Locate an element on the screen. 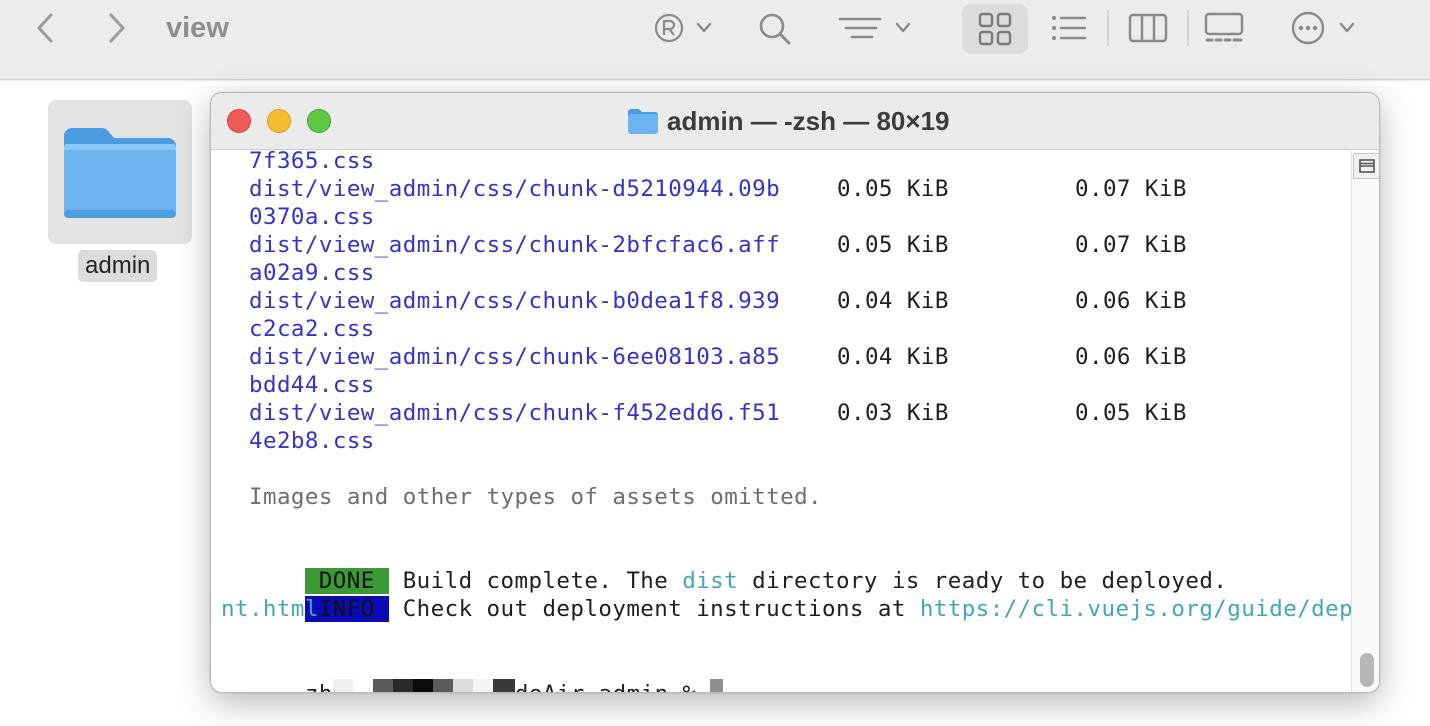  list-view-icon is located at coordinates (1069, 28).